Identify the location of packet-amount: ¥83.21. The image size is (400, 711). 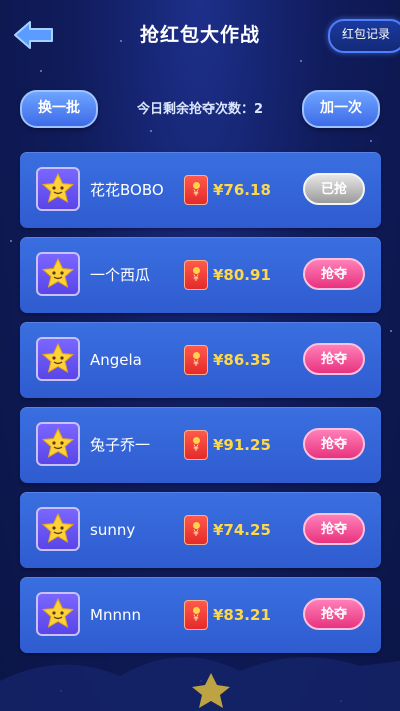
(242, 615).